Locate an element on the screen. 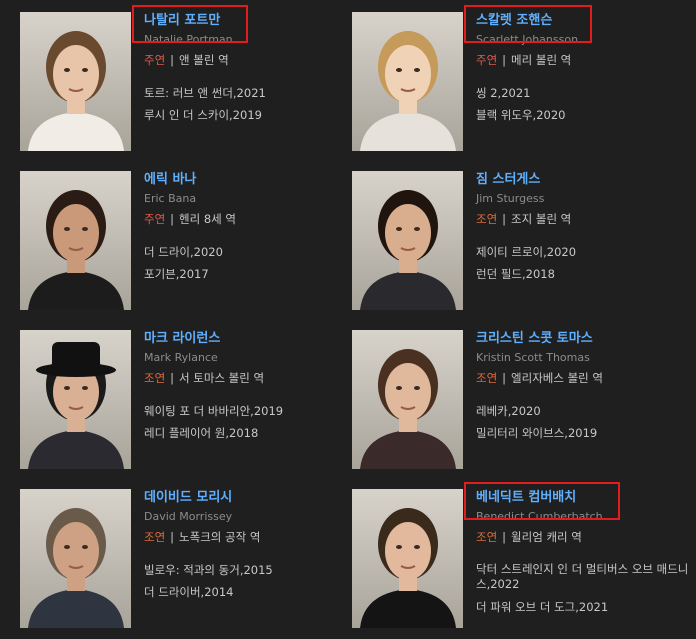 Image resolution: width=696 pixels, height=639 pixels. filmography-item: 씽 2,2021 is located at coordinates (584, 93).